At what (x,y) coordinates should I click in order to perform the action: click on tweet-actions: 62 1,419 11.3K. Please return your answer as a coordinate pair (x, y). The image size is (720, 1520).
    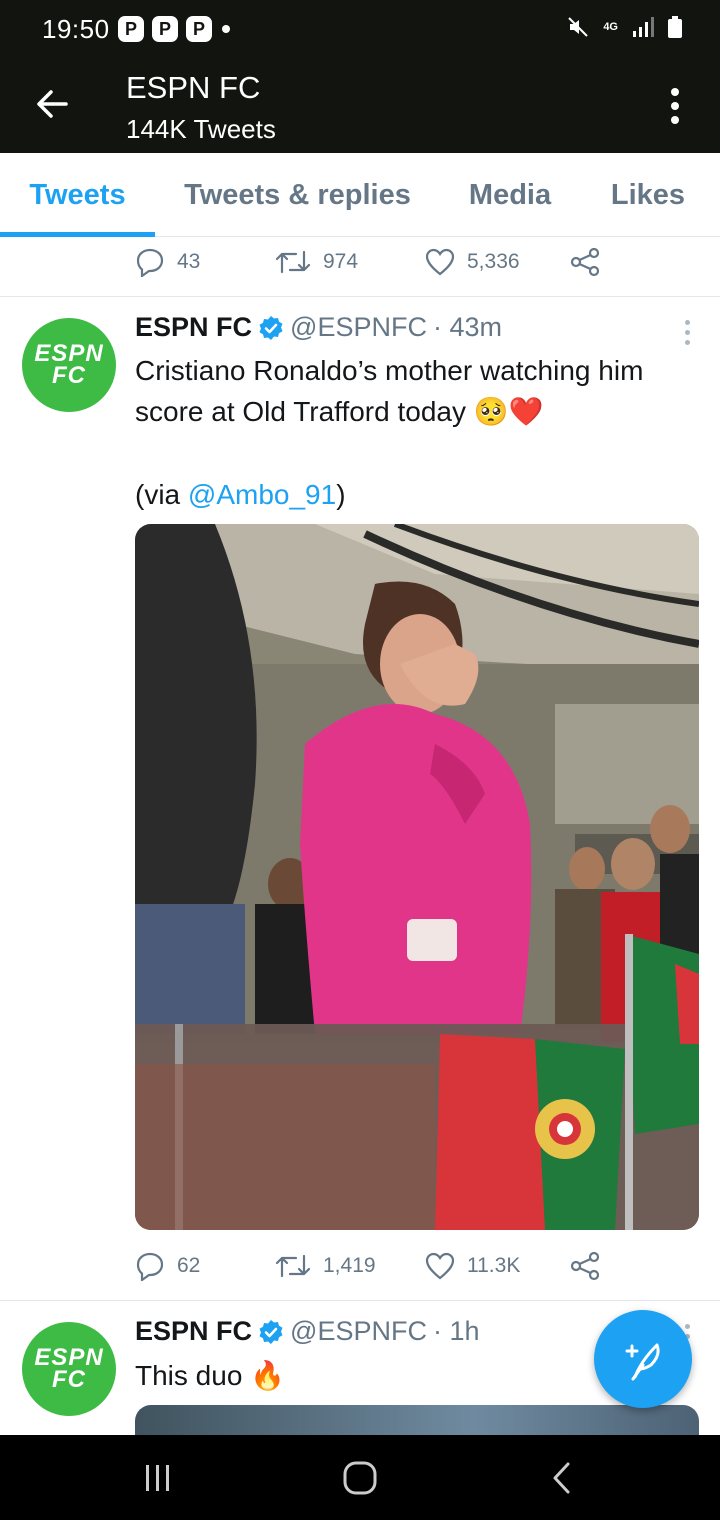
    Looking at the image, I should click on (375, 1266).